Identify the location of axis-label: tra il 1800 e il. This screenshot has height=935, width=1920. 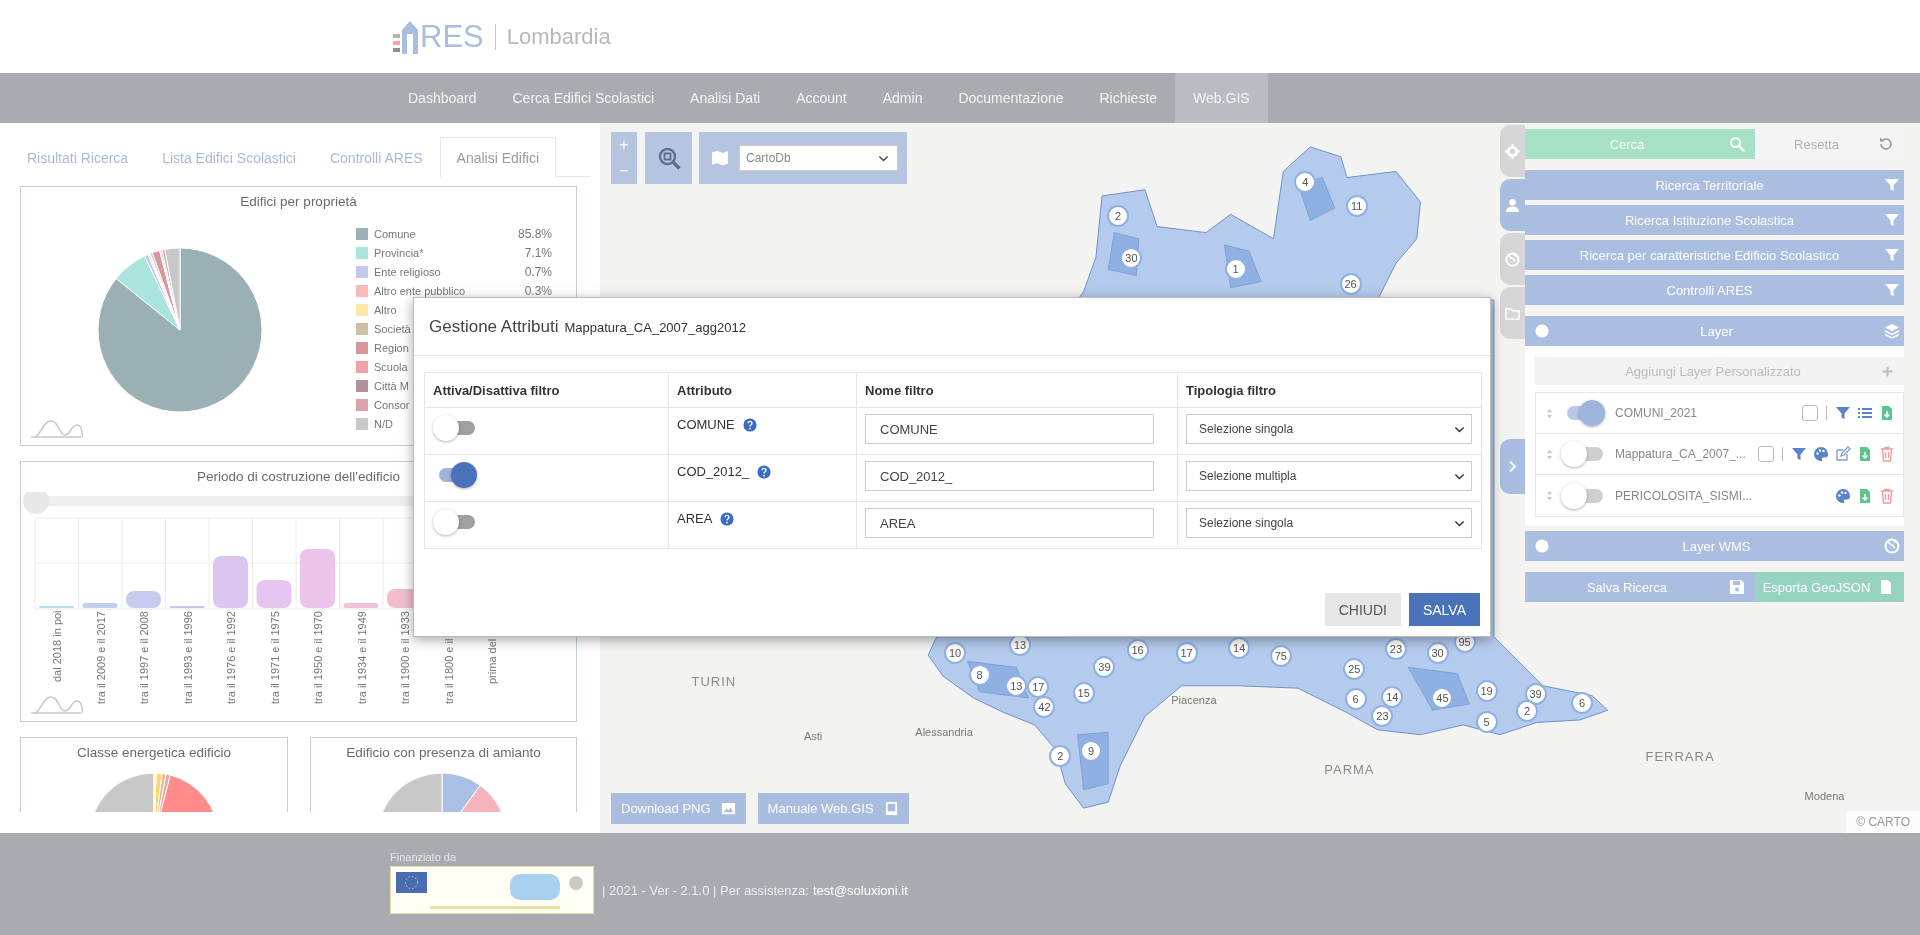
(448, 671).